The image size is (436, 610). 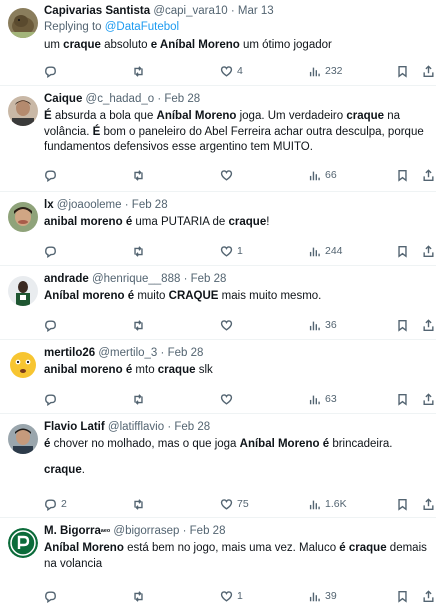 What do you see at coordinates (136, 427) in the screenshot?
I see `user-handle: @latifflavio` at bounding box center [136, 427].